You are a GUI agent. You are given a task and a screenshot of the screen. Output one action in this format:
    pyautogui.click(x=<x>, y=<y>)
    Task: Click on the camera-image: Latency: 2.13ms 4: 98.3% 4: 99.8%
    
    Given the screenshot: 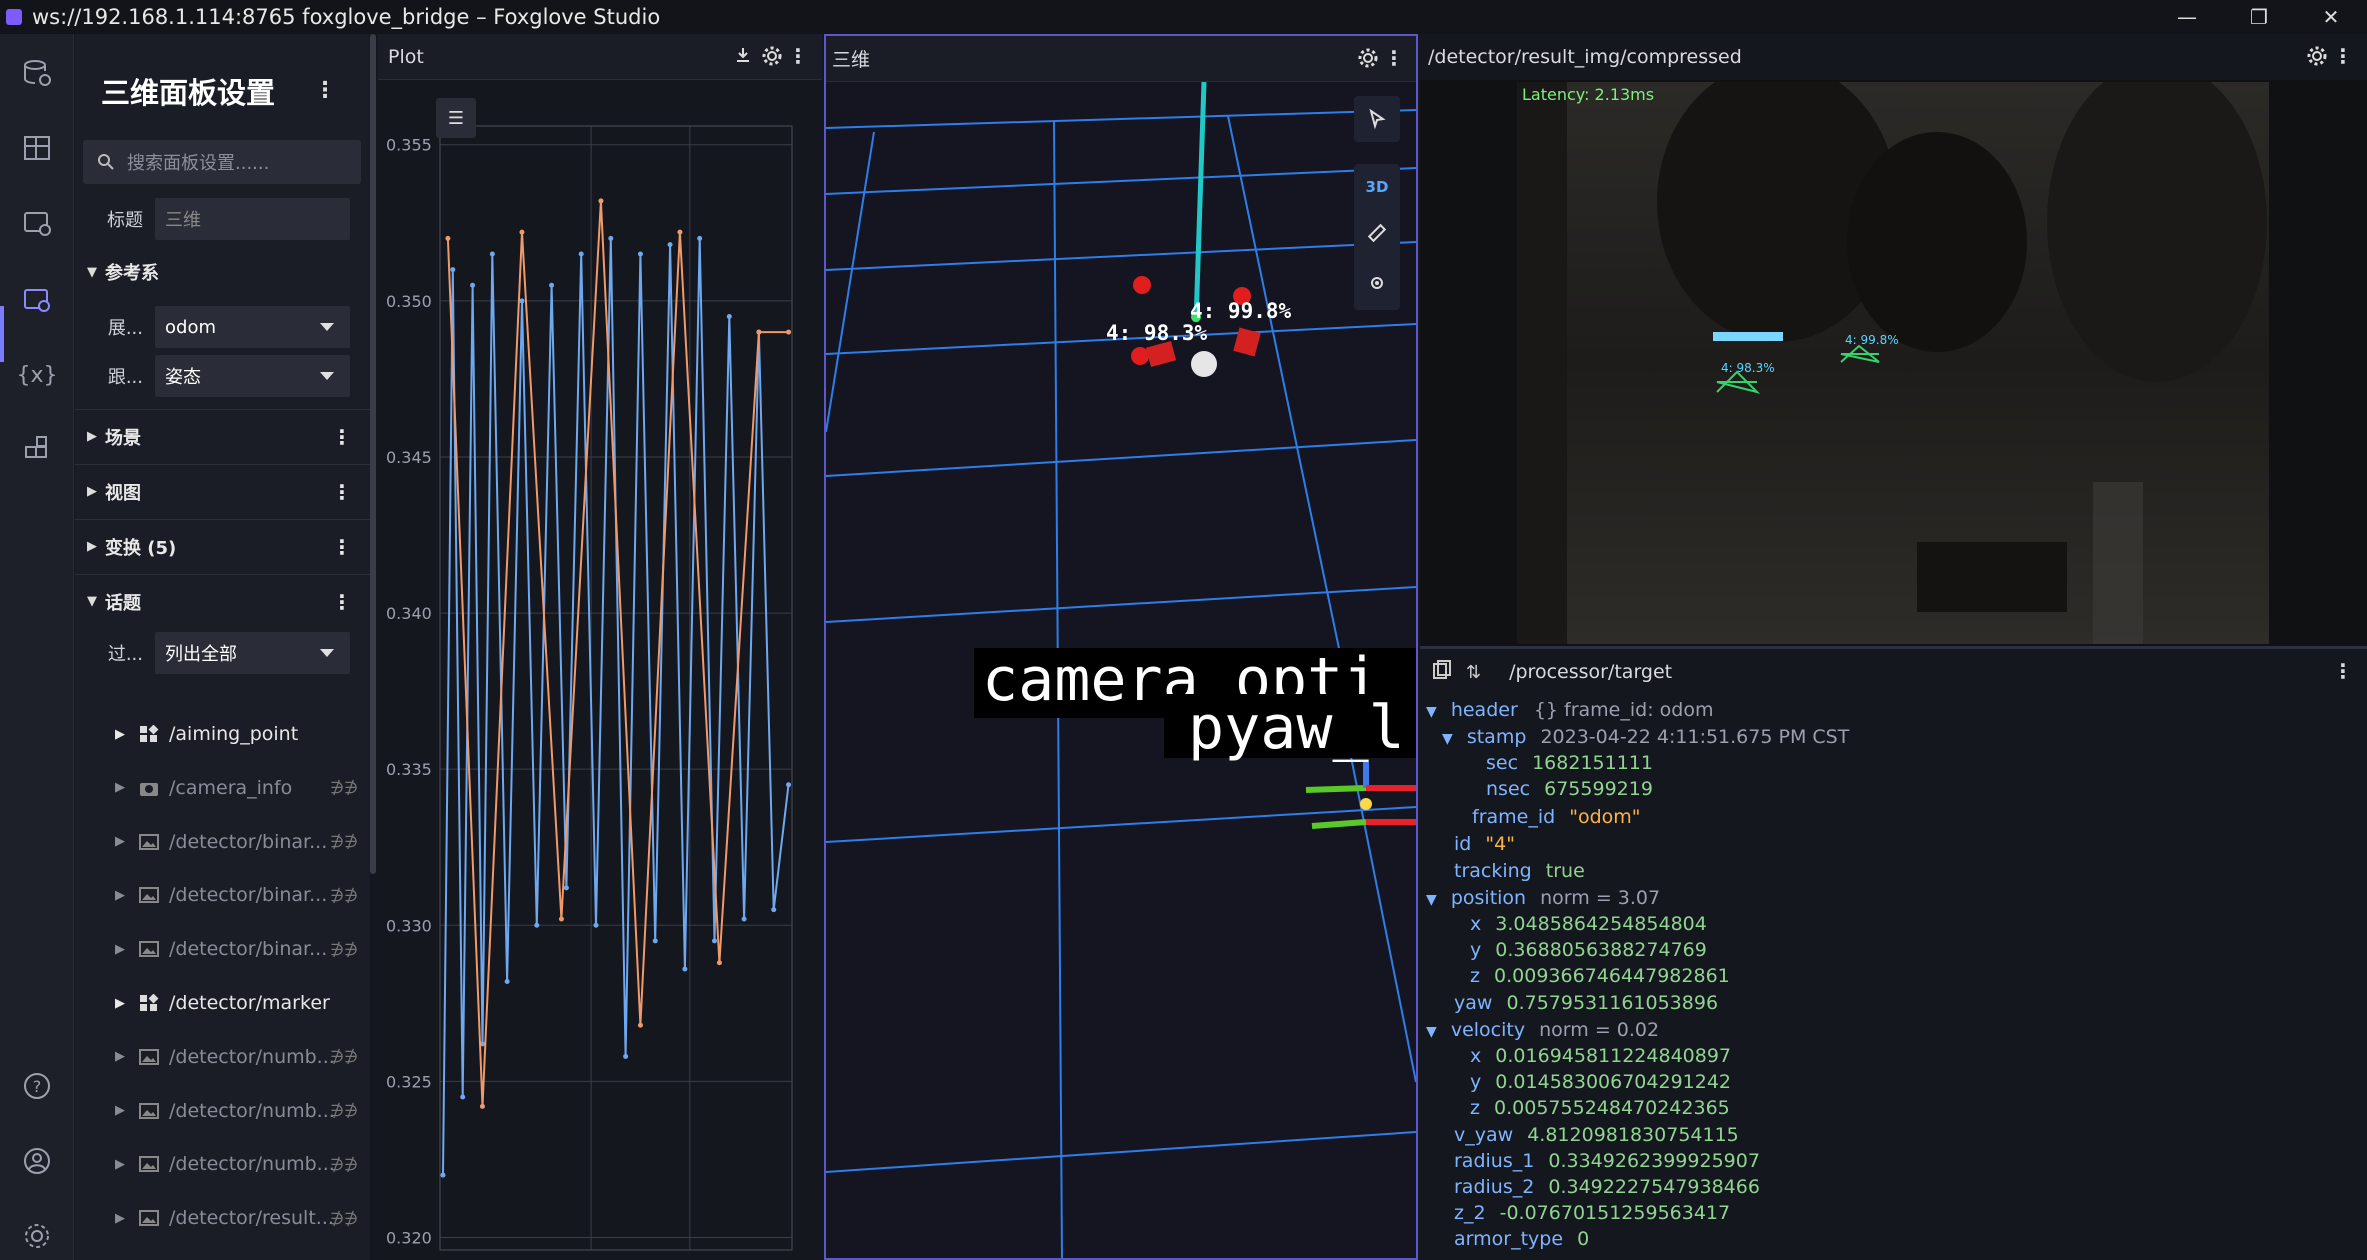 What is the action you would take?
    pyautogui.click(x=1893, y=363)
    